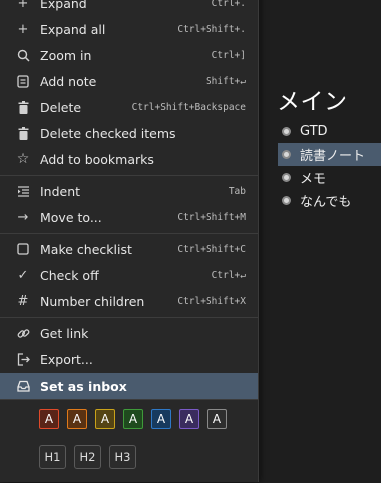 The width and height of the screenshot is (381, 483). What do you see at coordinates (161, 419) in the screenshot?
I see `color-blue-button: A` at bounding box center [161, 419].